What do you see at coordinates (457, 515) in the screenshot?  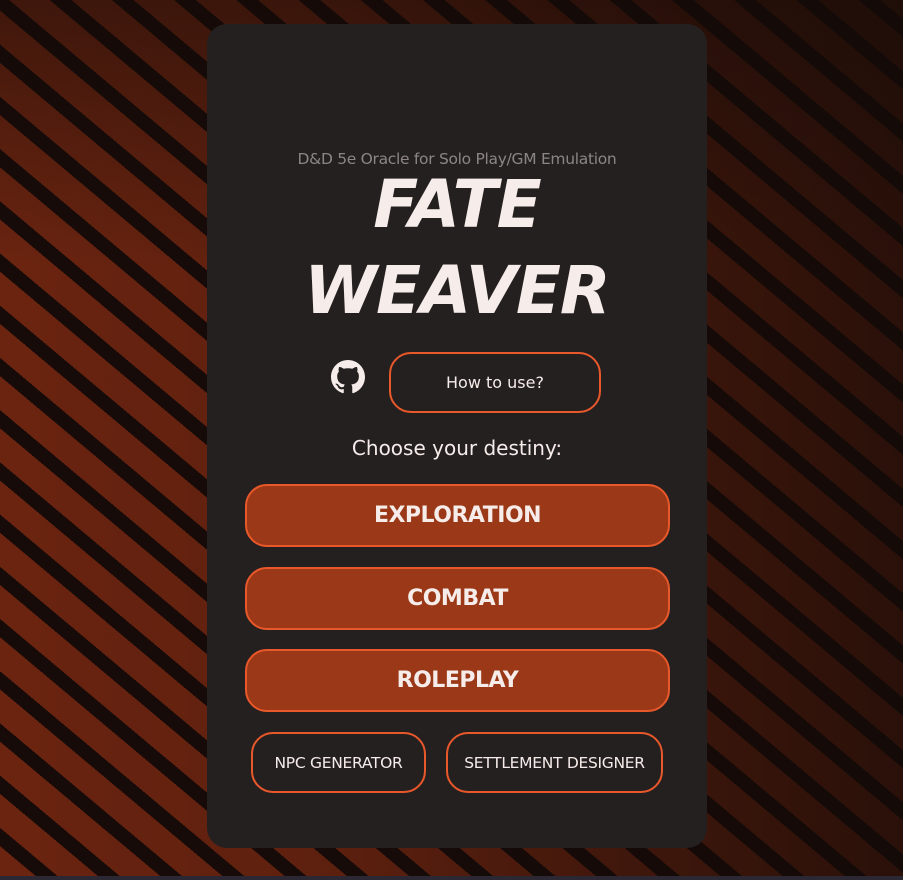 I see `exploration-button: EXPLORATION` at bounding box center [457, 515].